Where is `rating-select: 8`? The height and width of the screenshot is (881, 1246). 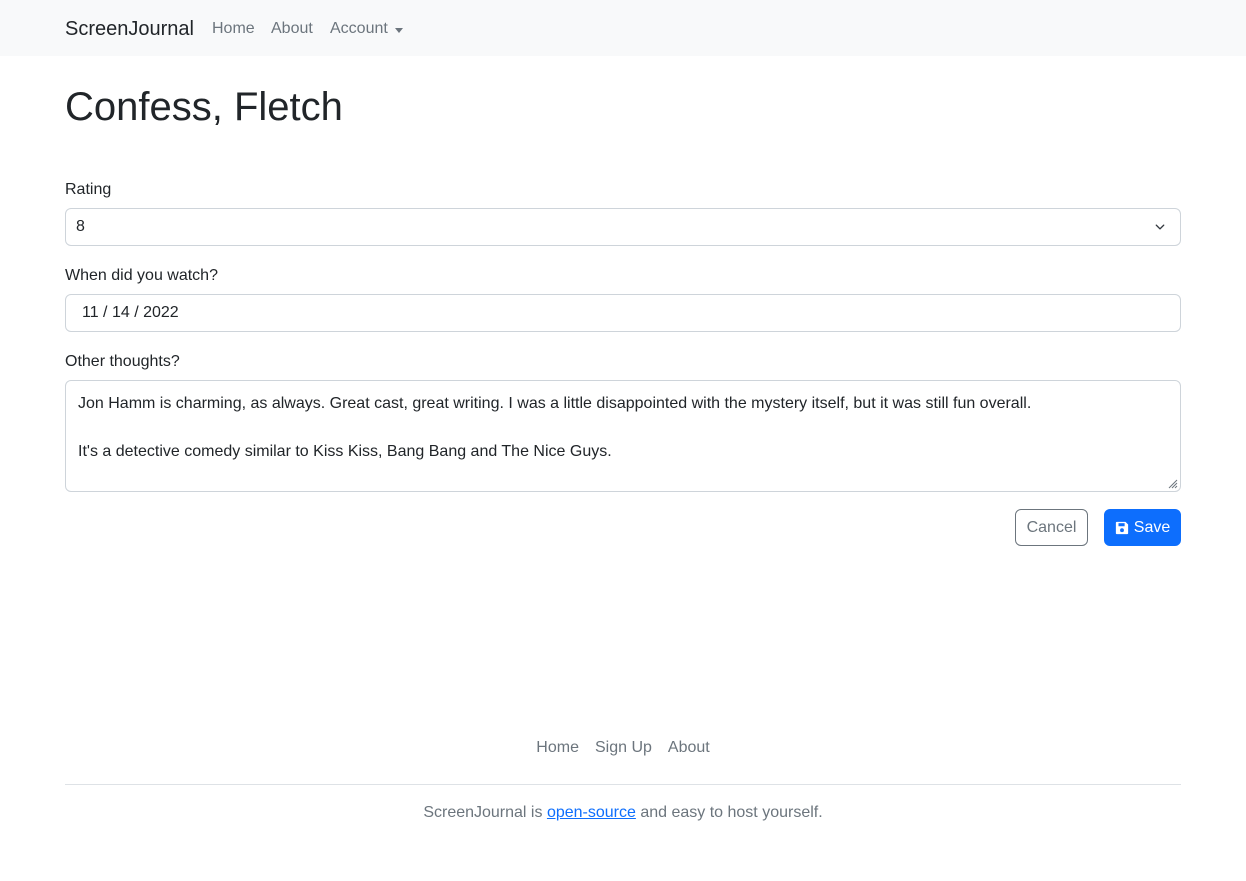
rating-select: 8 is located at coordinates (623, 227).